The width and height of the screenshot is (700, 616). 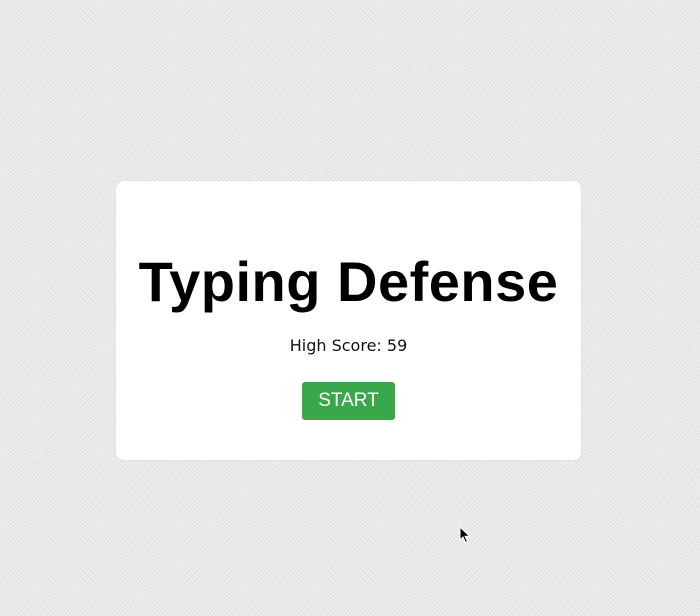 I want to click on start-button: START, so click(x=348, y=401).